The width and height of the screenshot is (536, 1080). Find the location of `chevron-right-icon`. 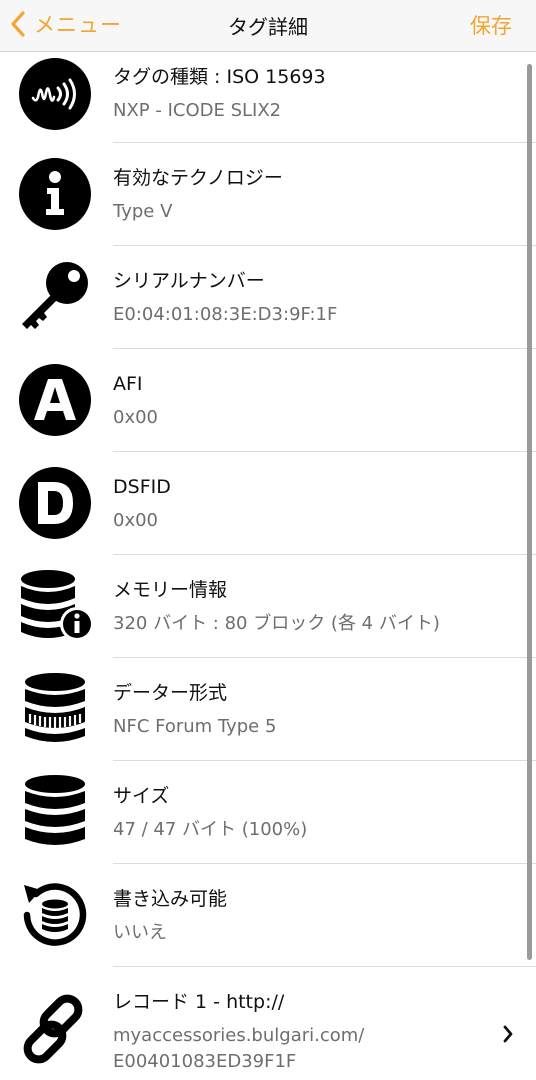

chevron-right-icon is located at coordinates (508, 1034).